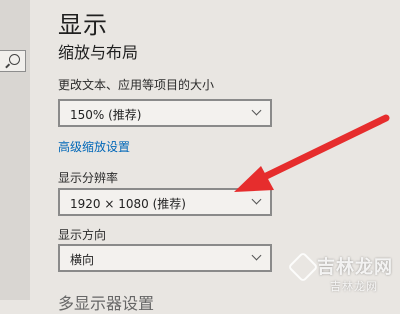 This screenshot has height=314, width=400. Describe the element at coordinates (128, 204) in the screenshot. I see `resolution-value: 1920 × 1080 (推荐)` at that location.